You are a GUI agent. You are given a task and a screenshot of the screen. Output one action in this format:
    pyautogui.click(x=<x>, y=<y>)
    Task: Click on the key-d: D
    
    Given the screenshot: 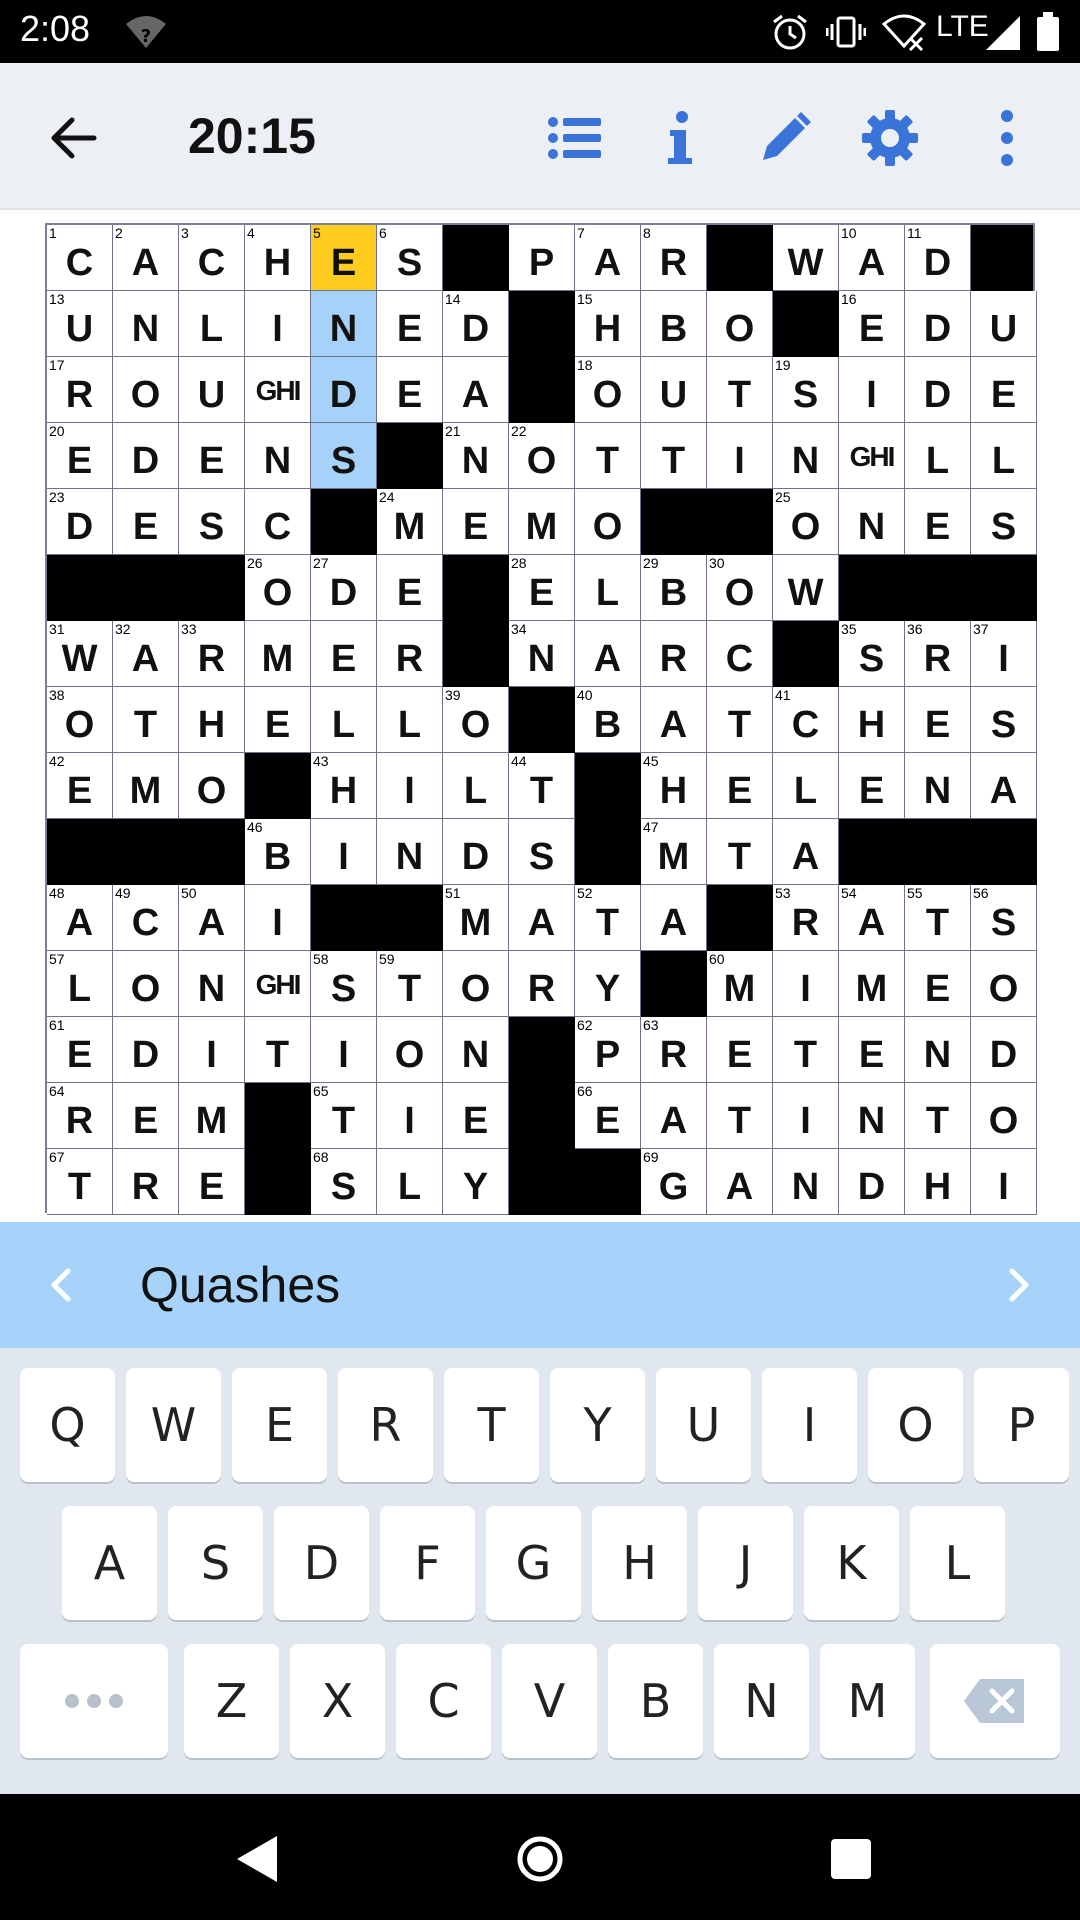 What is the action you would take?
    pyautogui.click(x=321, y=1563)
    